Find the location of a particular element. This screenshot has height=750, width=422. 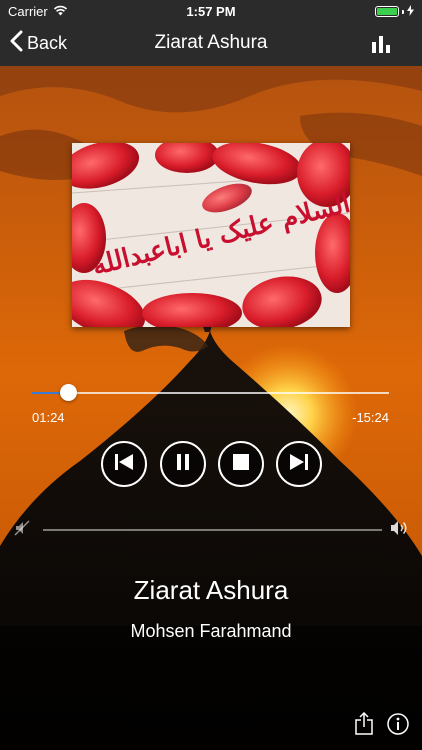

battery-icon is located at coordinates (387, 11).